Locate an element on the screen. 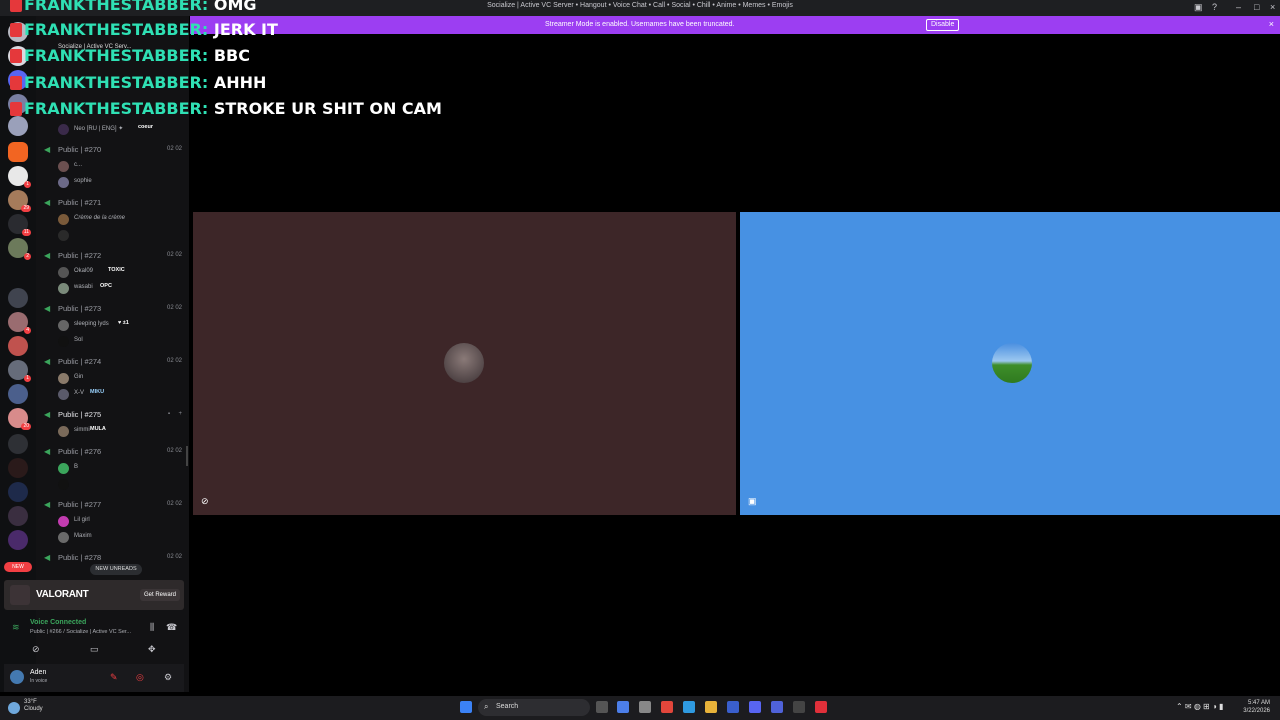  copilot-icon is located at coordinates (623, 707).